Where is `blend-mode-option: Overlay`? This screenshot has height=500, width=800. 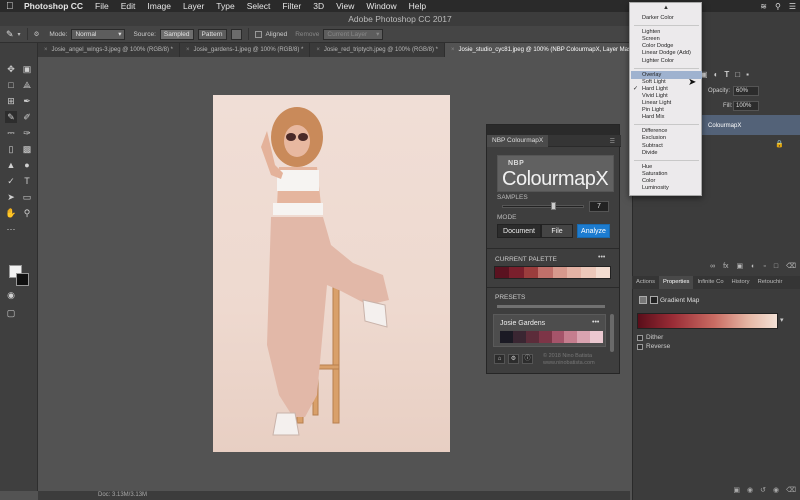 blend-mode-option: Overlay is located at coordinates (651, 75).